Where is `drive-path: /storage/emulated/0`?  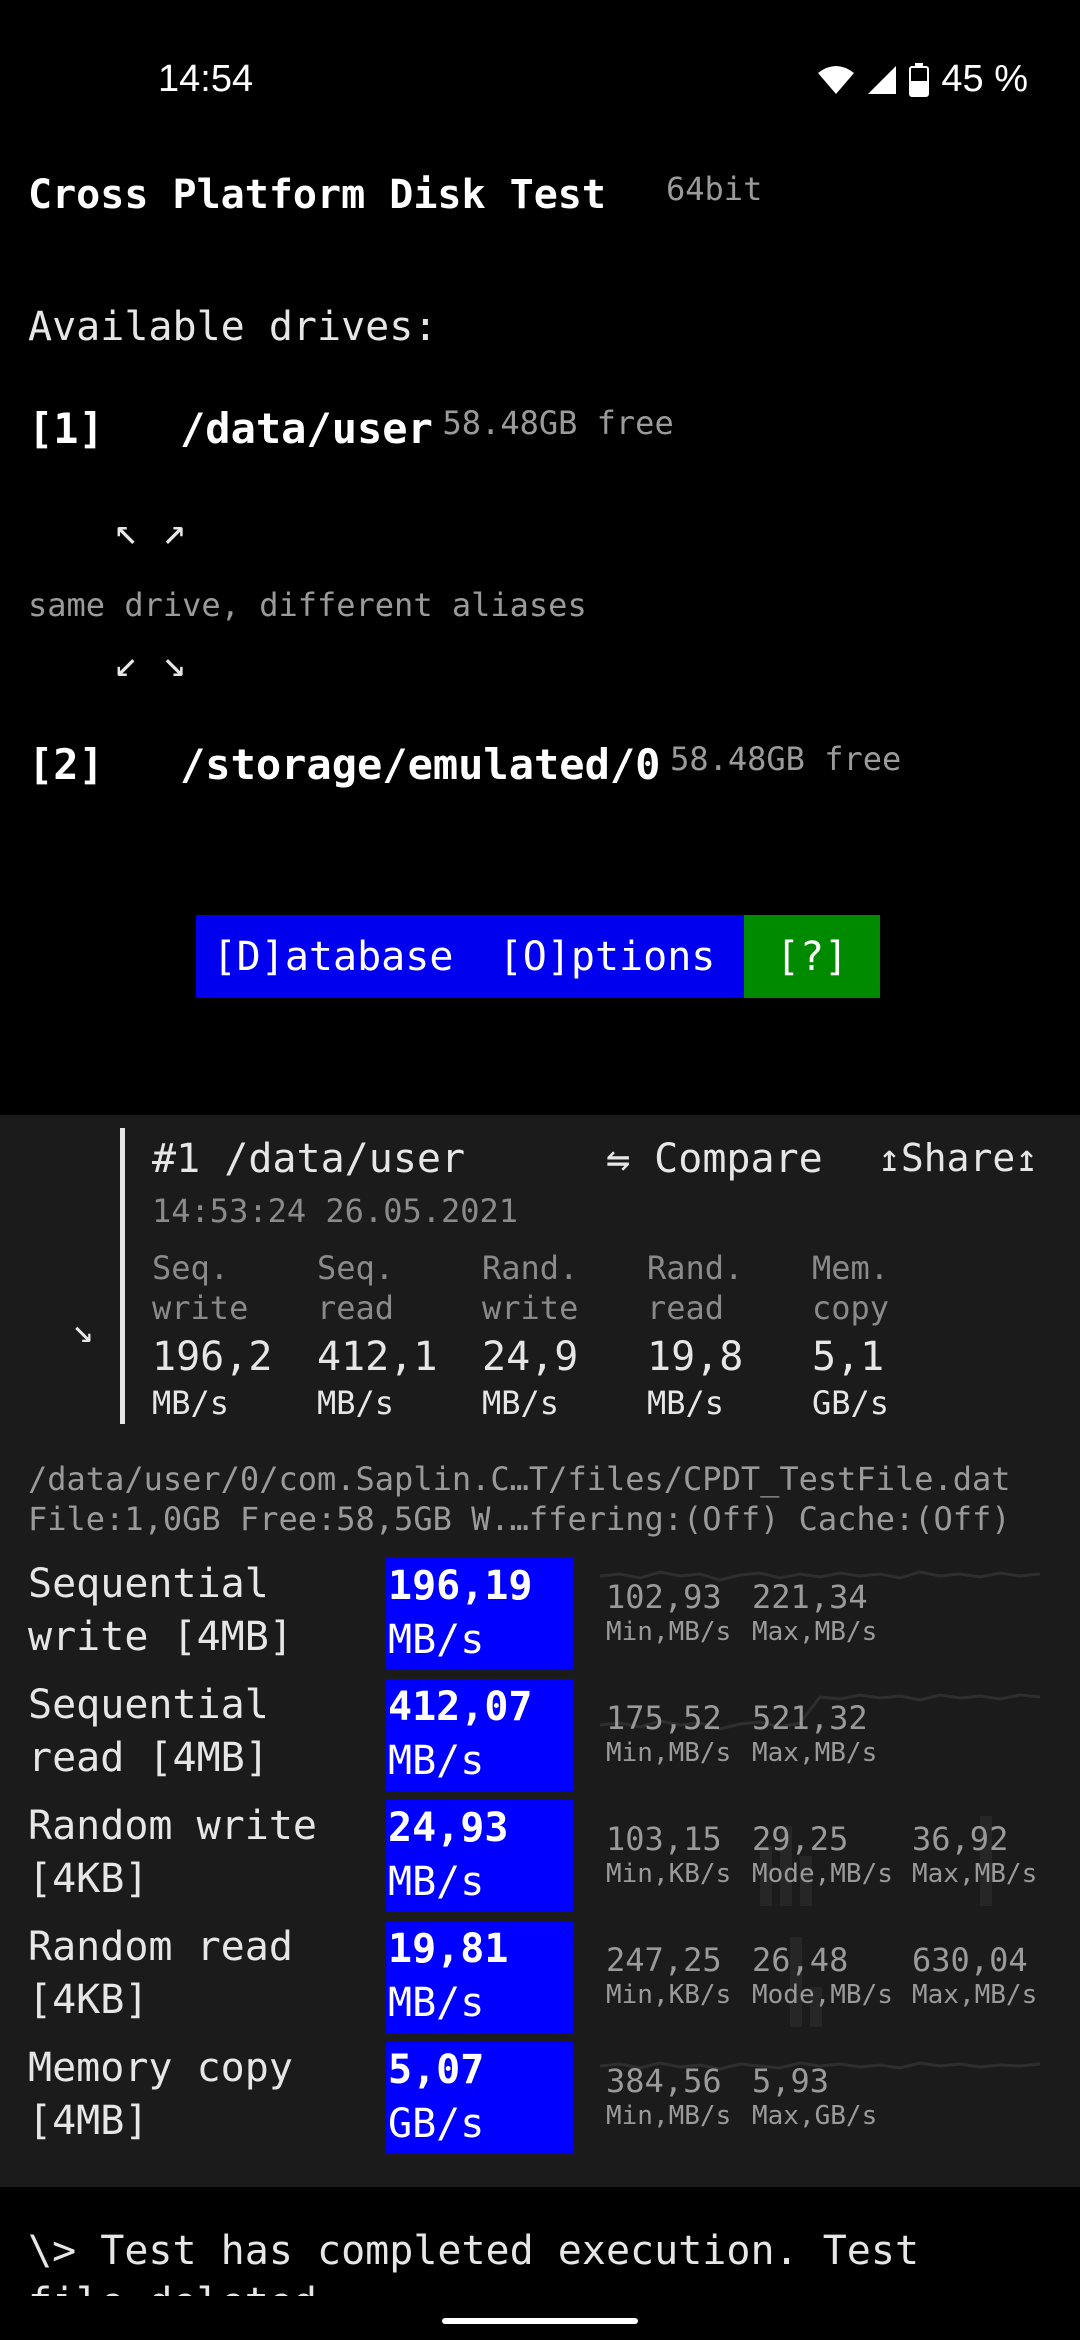 drive-path: /storage/emulated/0 is located at coordinates (420, 764).